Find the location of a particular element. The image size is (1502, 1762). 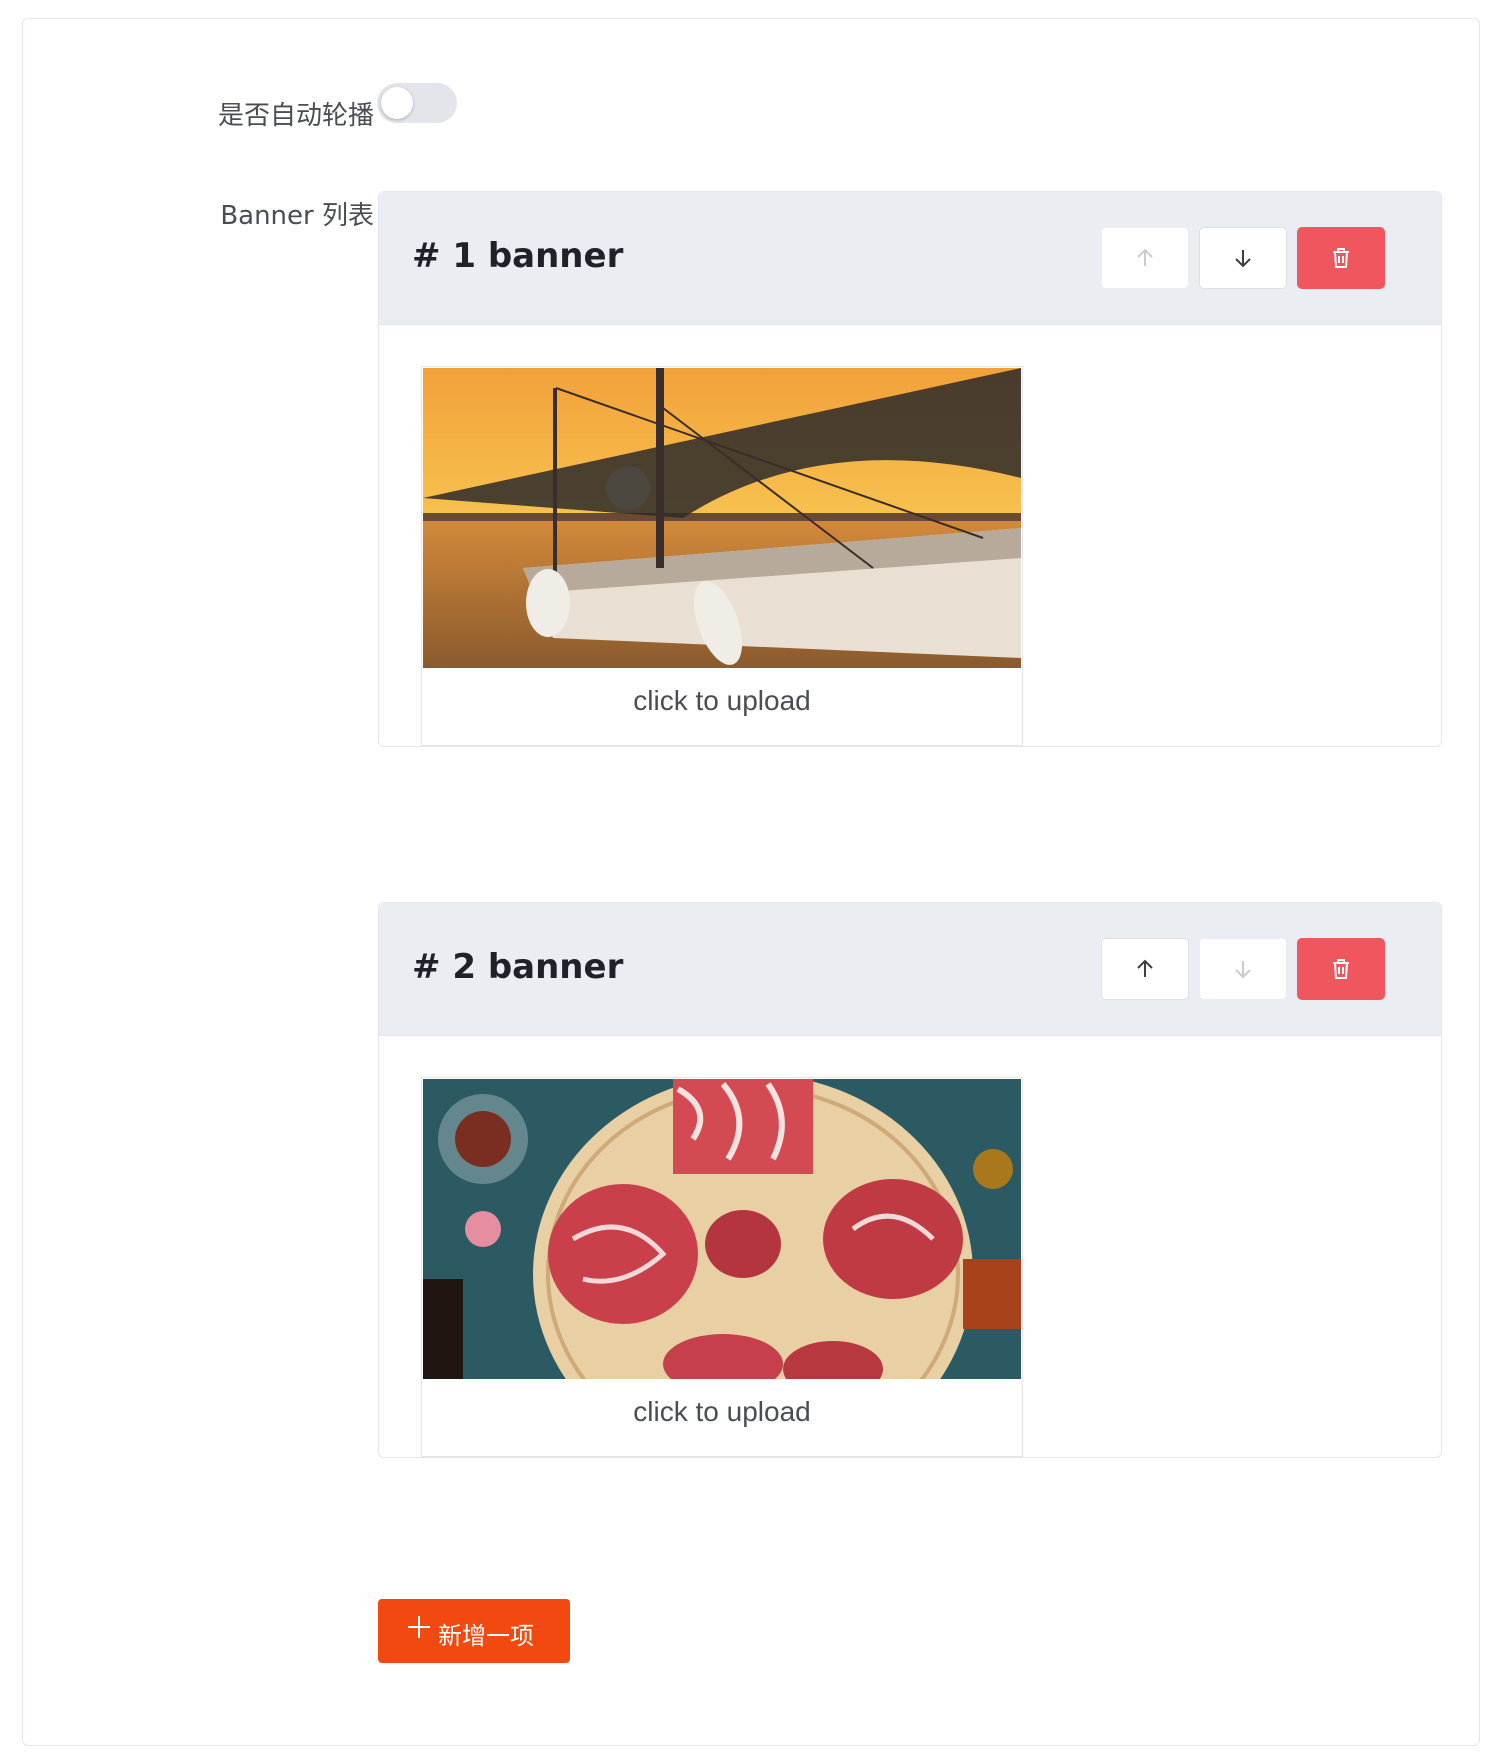

add-item-button: 新增一项 is located at coordinates (474, 1631).